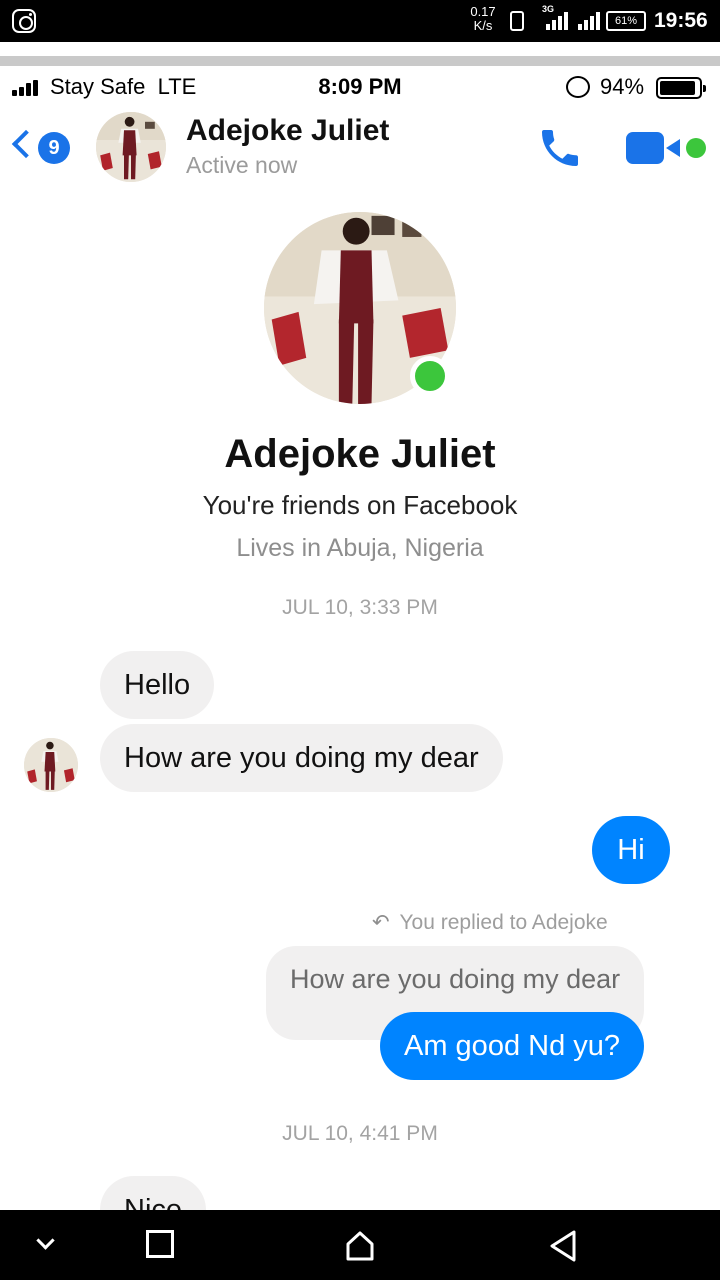 The height and width of the screenshot is (1280, 720). I want to click on online-indicator, so click(696, 148).